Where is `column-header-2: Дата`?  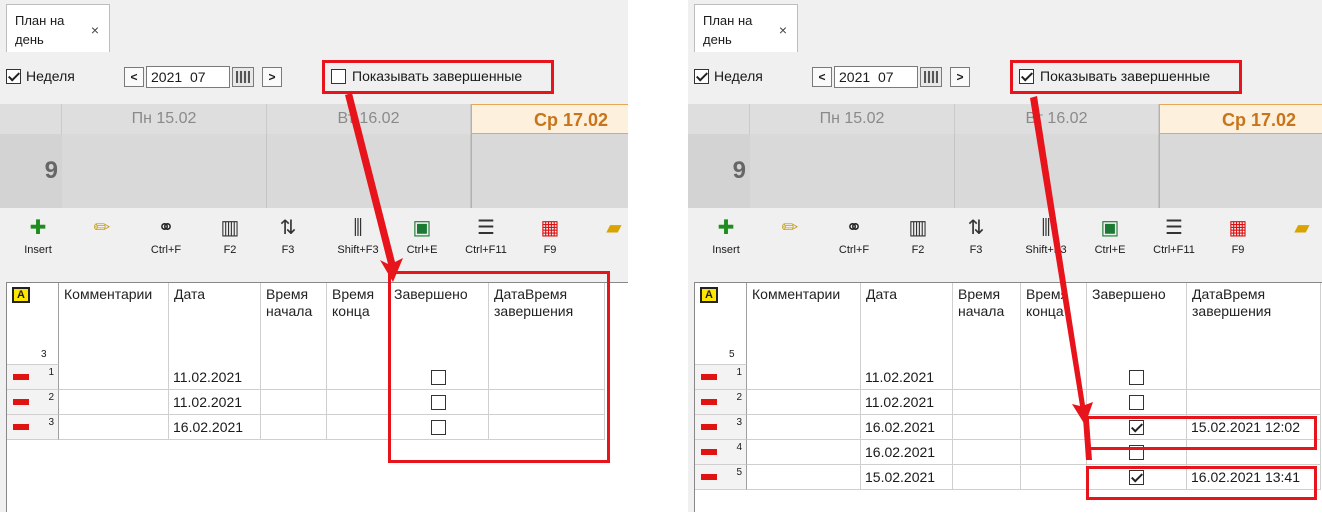
column-header-2: Дата is located at coordinates (215, 324).